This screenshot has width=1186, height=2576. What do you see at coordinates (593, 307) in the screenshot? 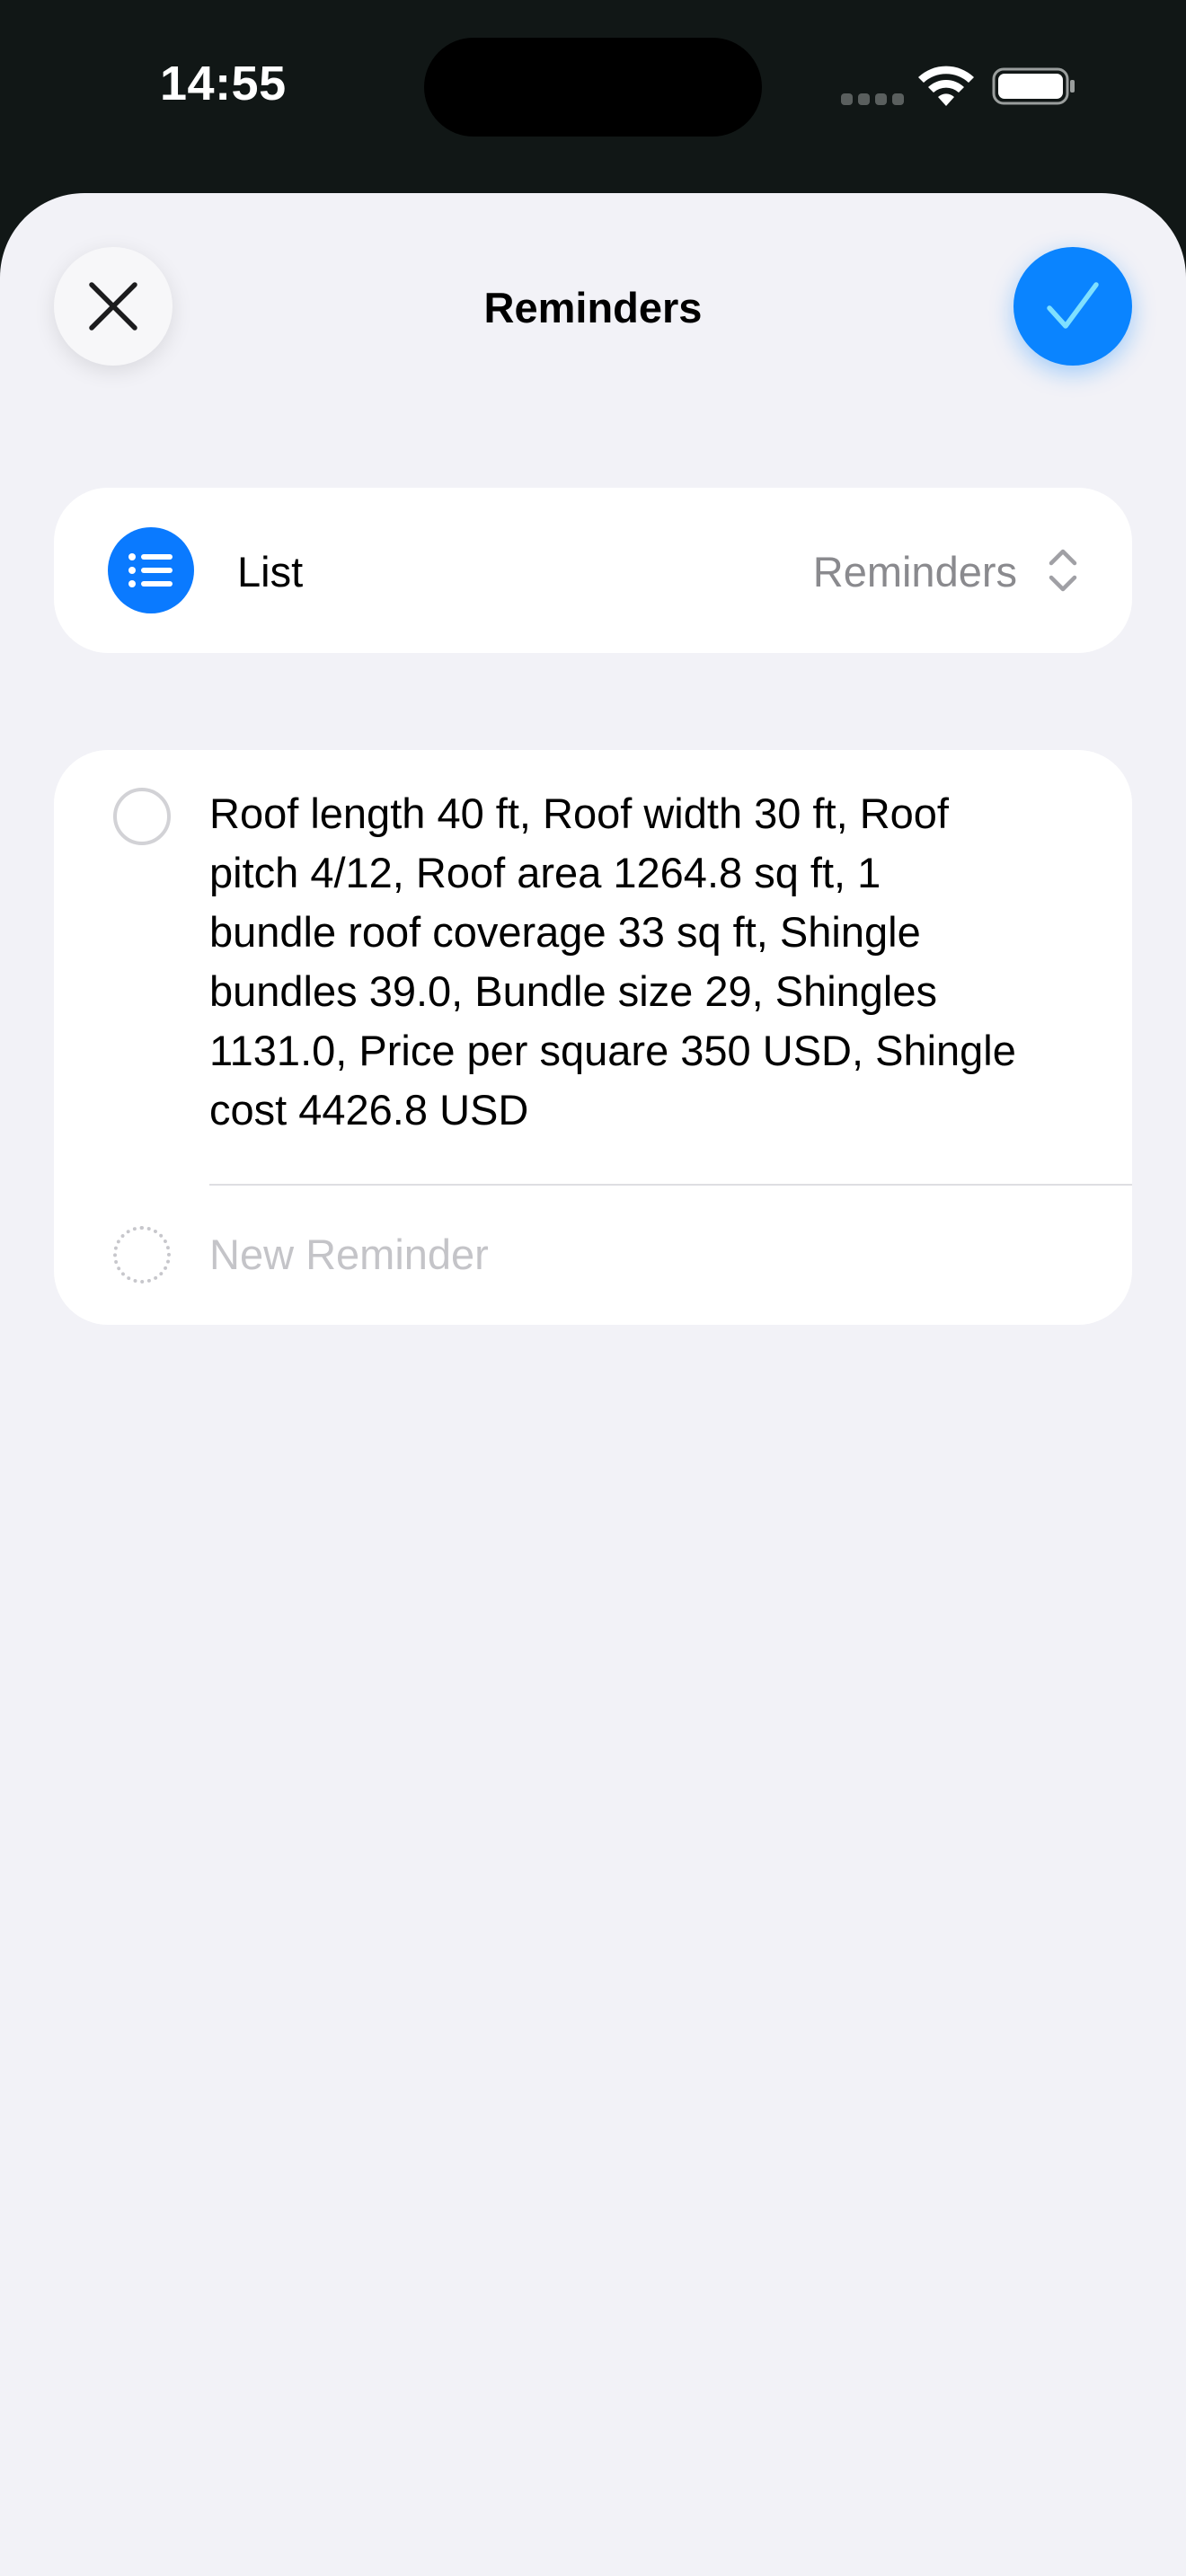
I see `sheet-title: Reminders` at bounding box center [593, 307].